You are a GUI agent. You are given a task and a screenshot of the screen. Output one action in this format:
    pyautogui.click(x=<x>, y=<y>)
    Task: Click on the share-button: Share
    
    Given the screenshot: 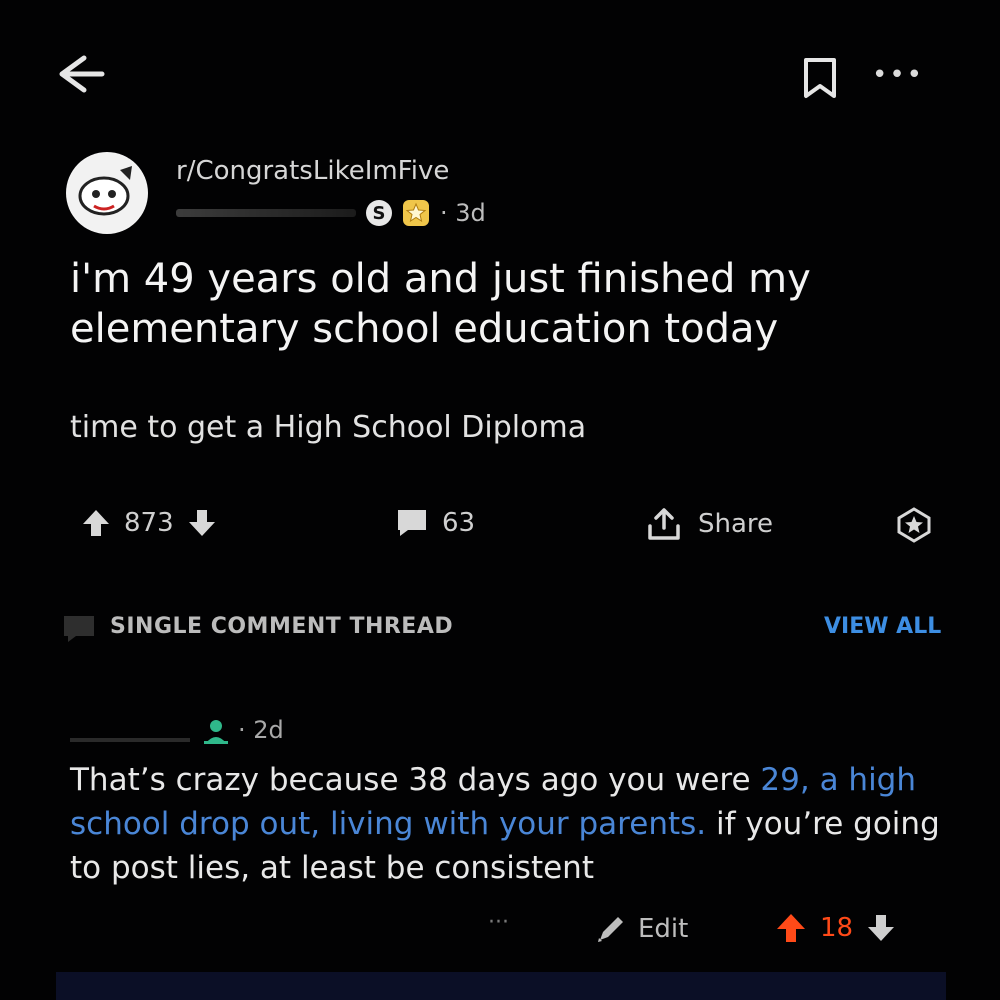 What is the action you would take?
    pyautogui.click(x=708, y=524)
    